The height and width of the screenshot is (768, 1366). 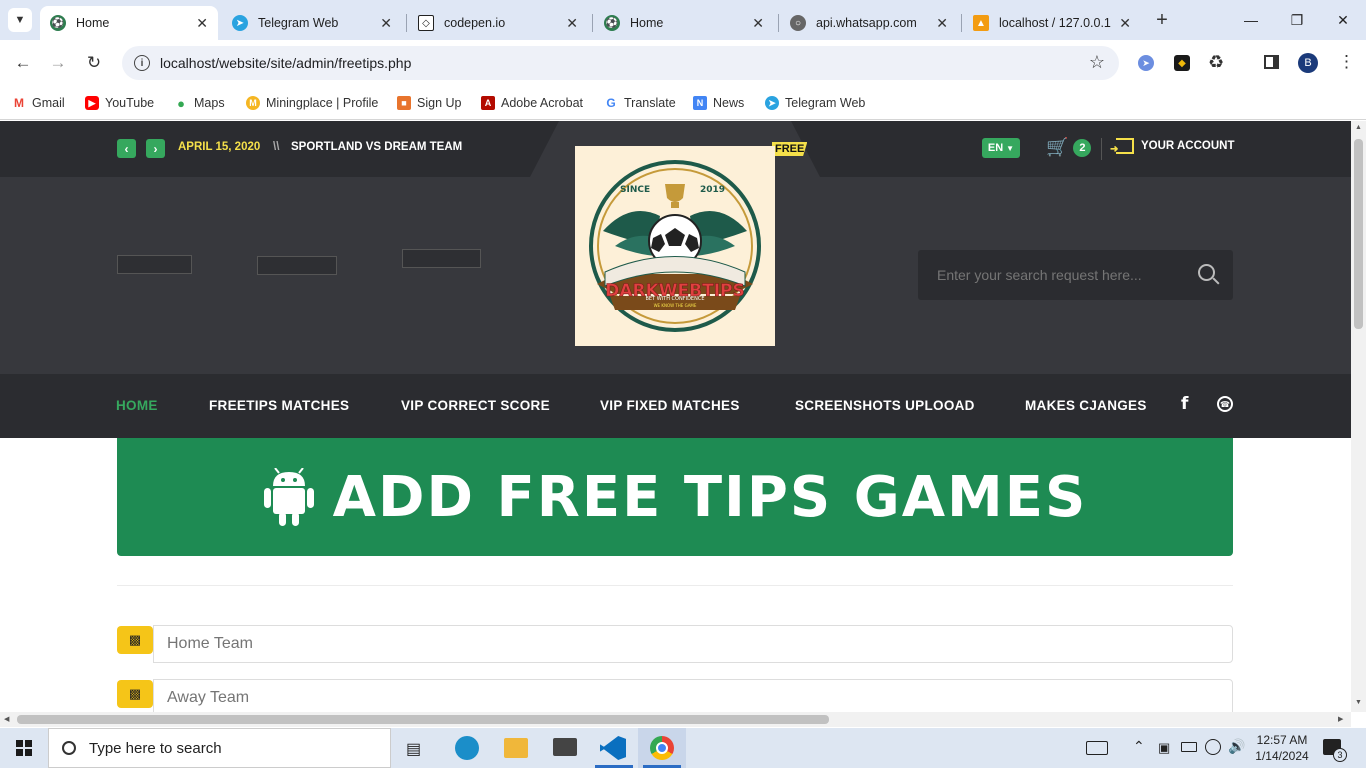 I want to click on horizontal-scroll-thumb, so click(x=423, y=719).